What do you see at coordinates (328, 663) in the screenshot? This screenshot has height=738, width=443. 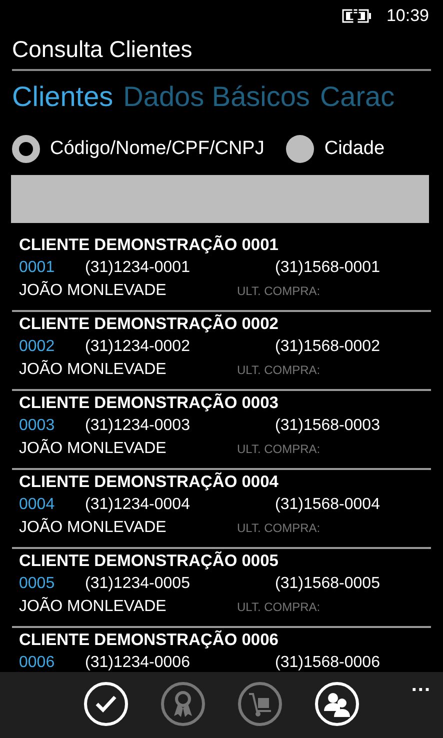 I see `phone-number: (31)1568-0006` at bounding box center [328, 663].